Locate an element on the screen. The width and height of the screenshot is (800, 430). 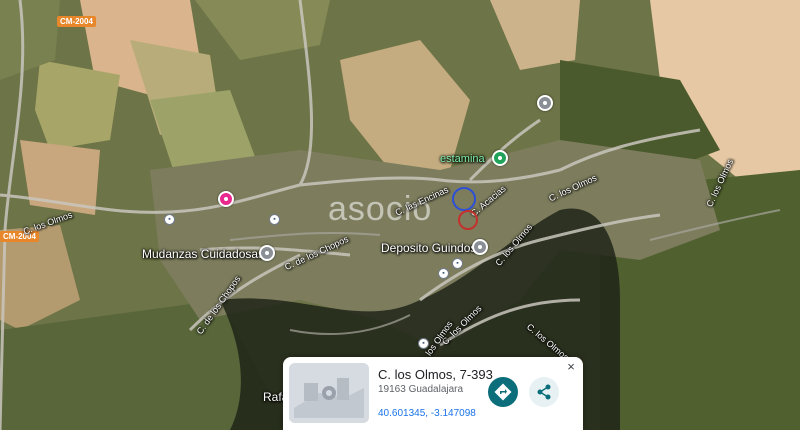
place-label-estamina: estamina is located at coordinates (462, 159).